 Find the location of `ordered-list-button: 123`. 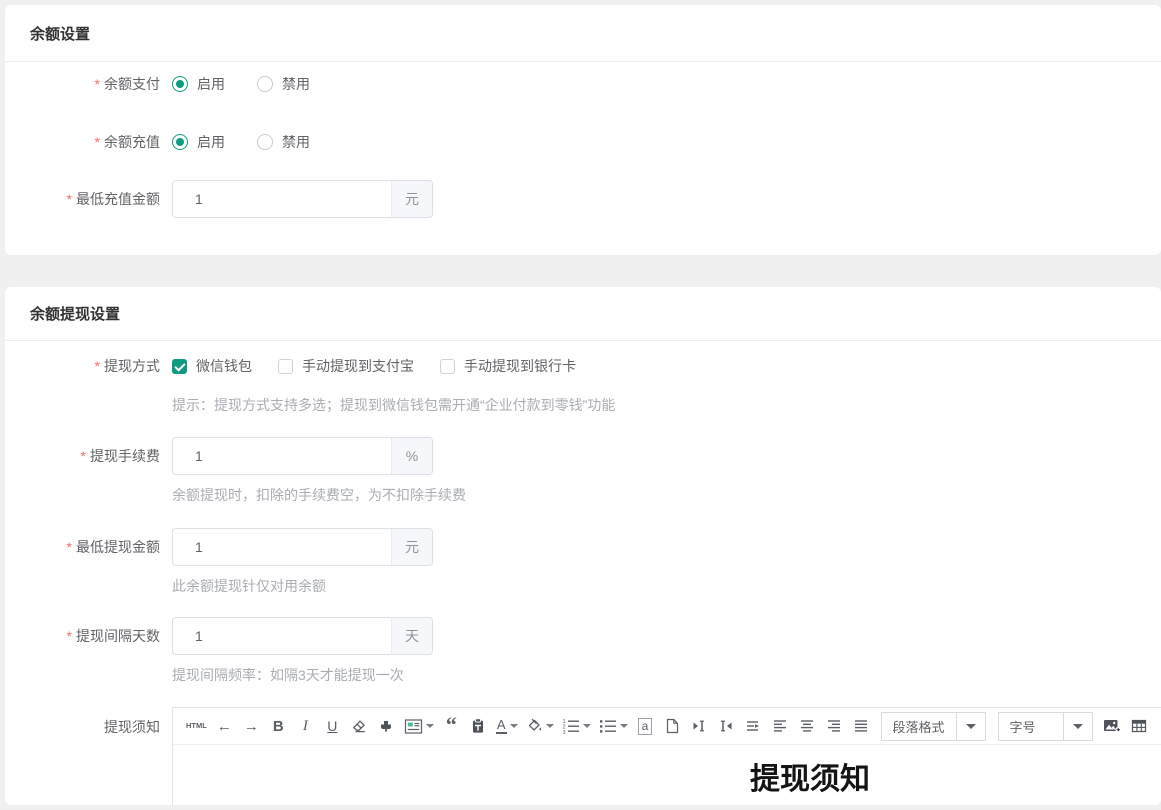

ordered-list-button: 123 is located at coordinates (576, 726).